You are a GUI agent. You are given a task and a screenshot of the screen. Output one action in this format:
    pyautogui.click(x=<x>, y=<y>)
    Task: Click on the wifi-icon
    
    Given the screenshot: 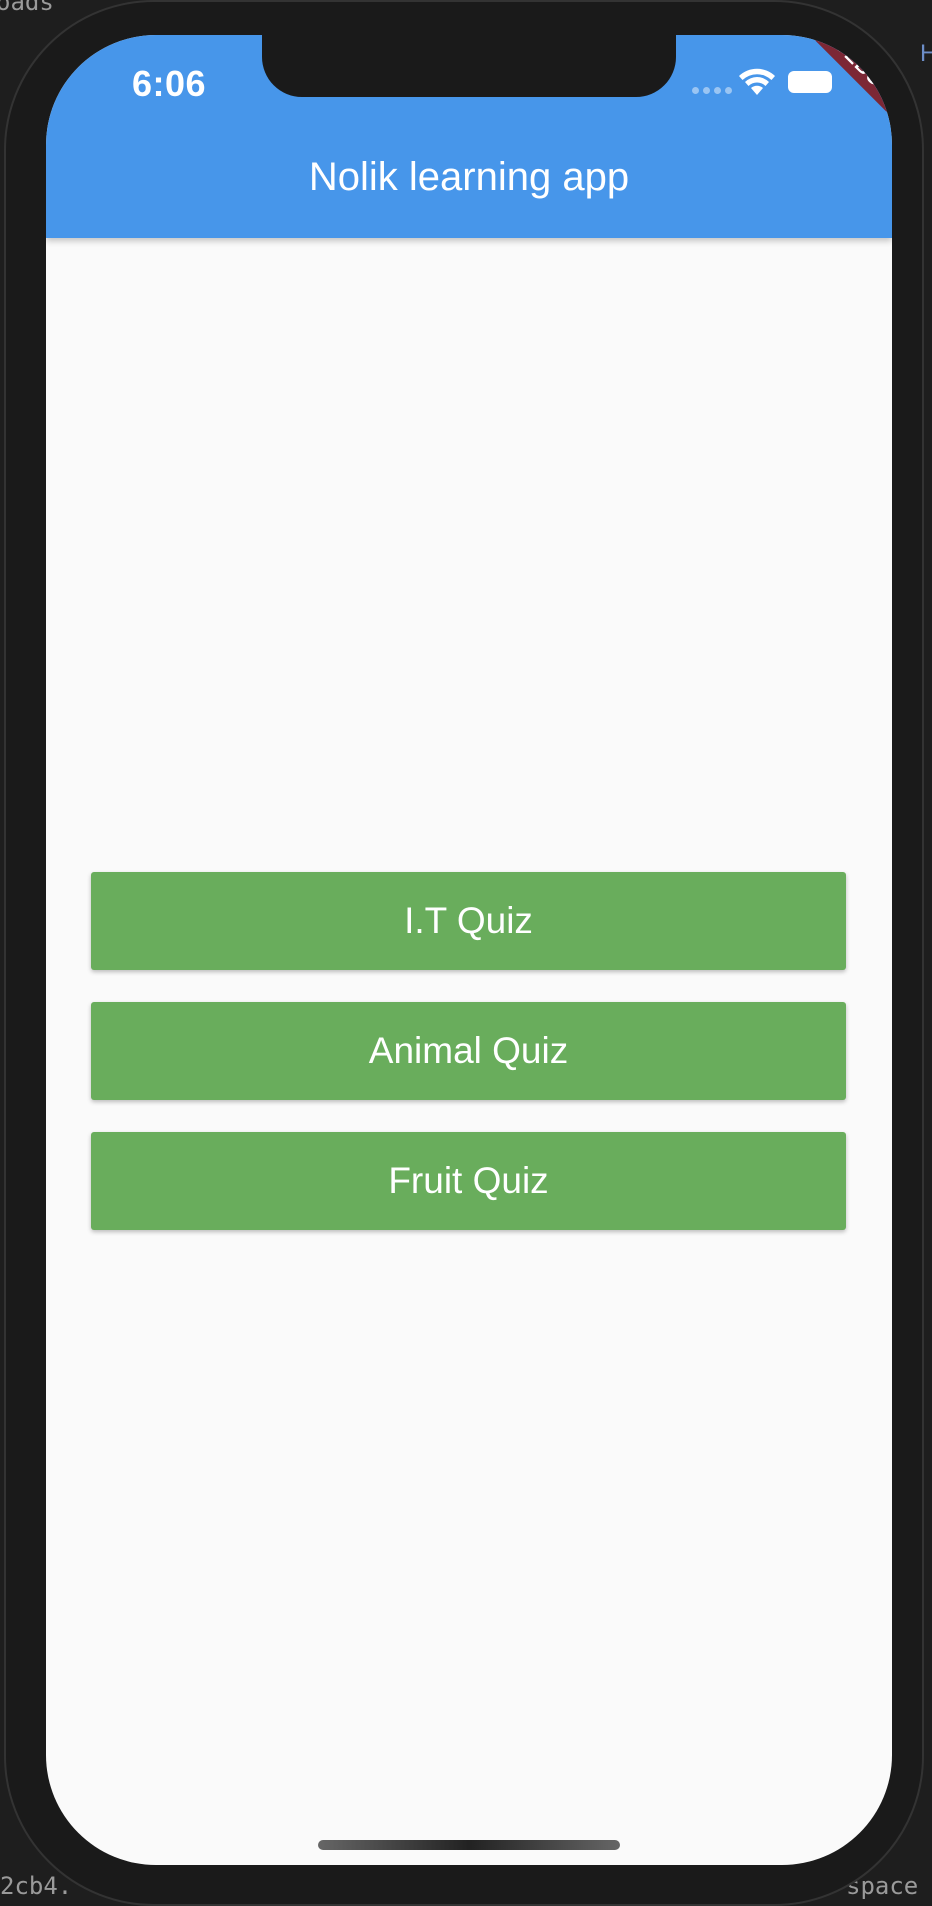 What is the action you would take?
    pyautogui.click(x=757, y=81)
    